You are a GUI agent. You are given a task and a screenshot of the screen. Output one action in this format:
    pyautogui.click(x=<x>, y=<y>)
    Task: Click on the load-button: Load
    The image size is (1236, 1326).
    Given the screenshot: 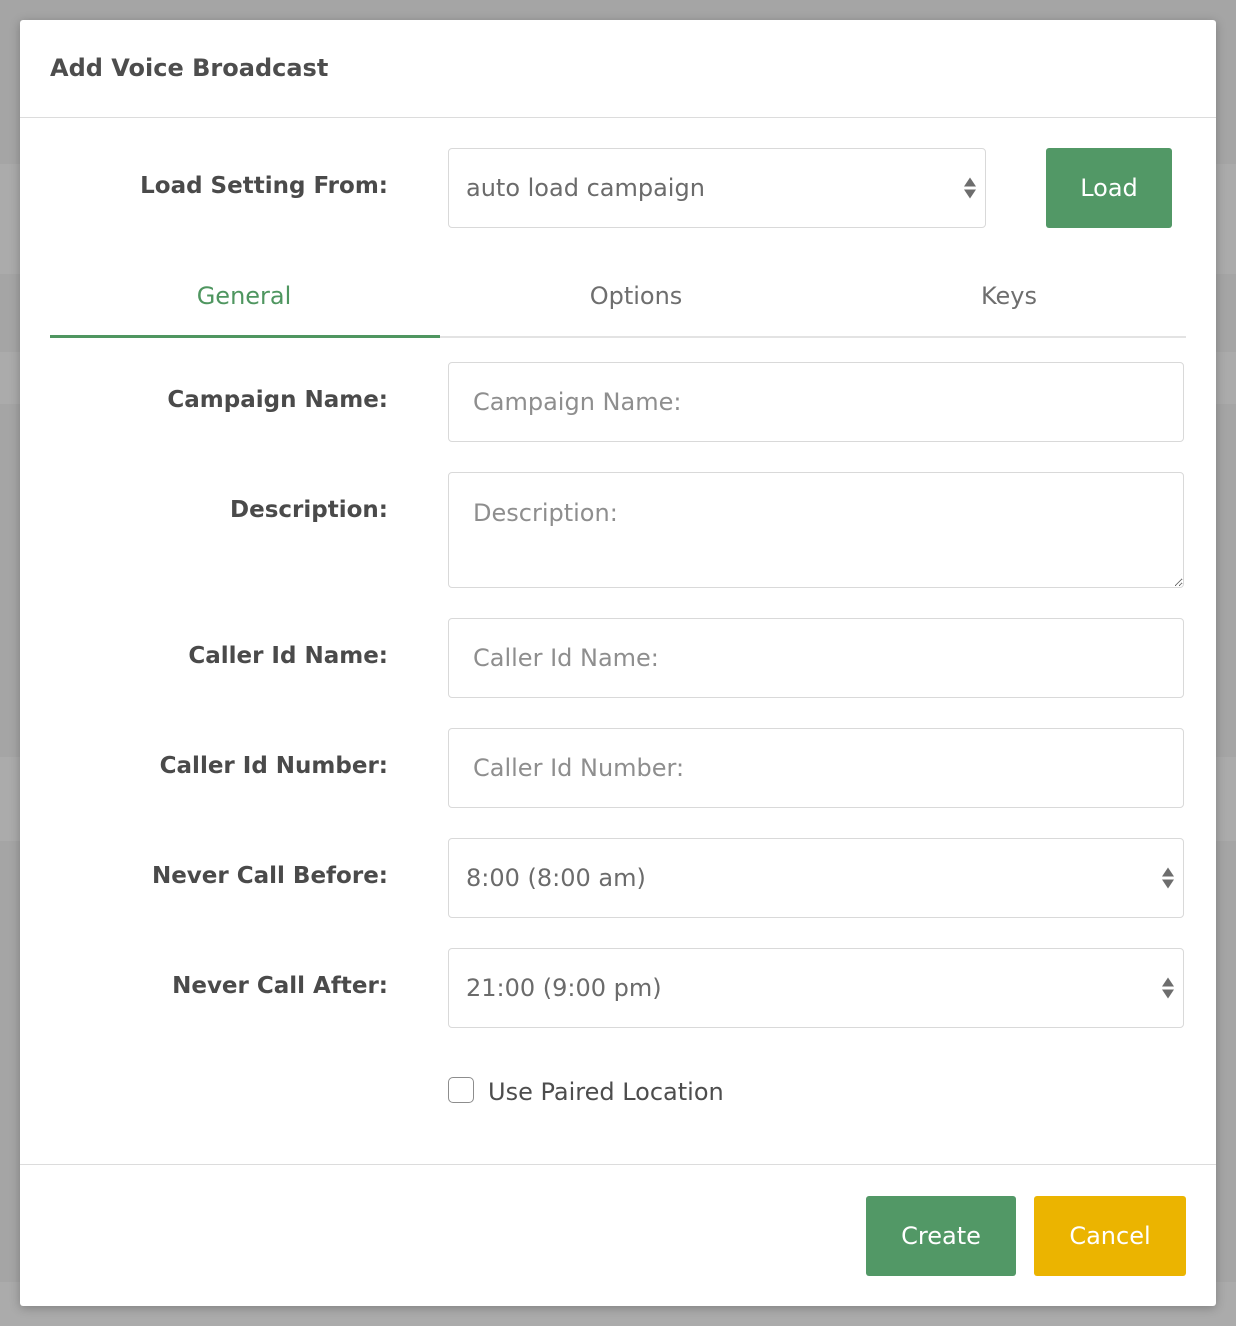 What is the action you would take?
    pyautogui.click(x=1109, y=188)
    